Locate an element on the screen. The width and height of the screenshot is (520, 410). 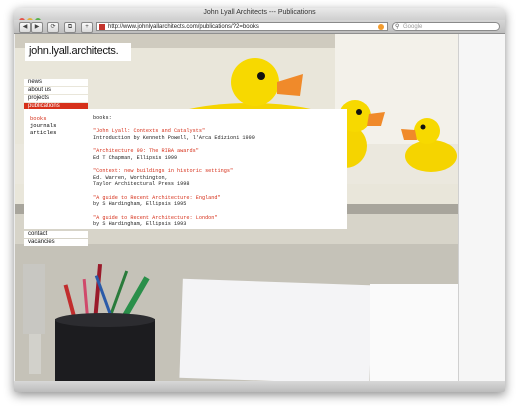
search-icon: ⚲ is located at coordinates (397, 27).